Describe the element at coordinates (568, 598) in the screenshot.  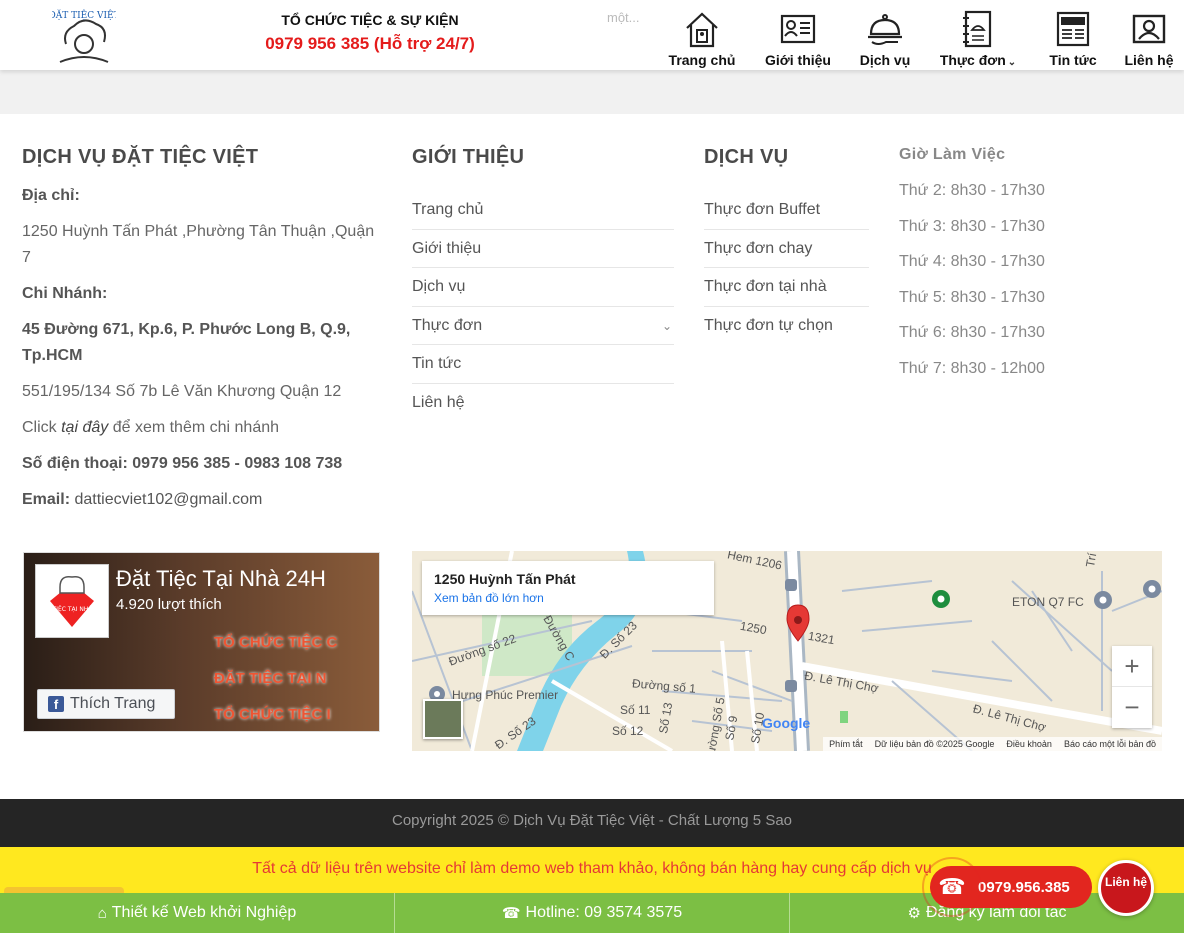
I see `view-larger-map-link: Xem bản đồ lớn hơn` at that location.